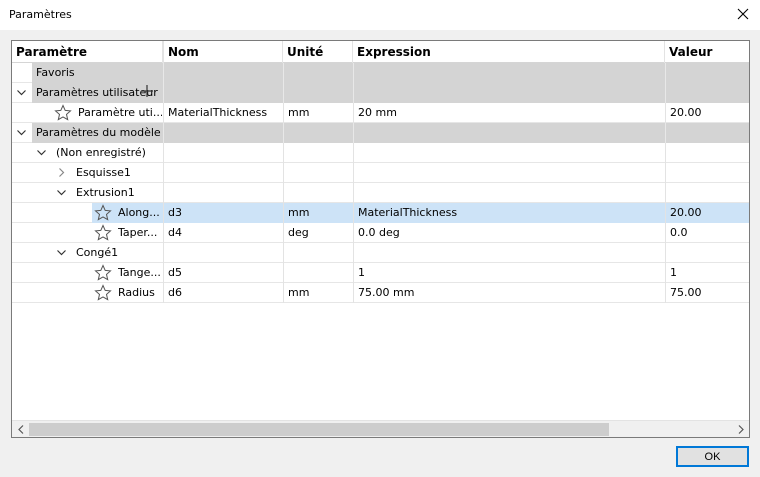 The width and height of the screenshot is (760, 477). I want to click on group-row-favoris: Favoris, so click(380, 73).